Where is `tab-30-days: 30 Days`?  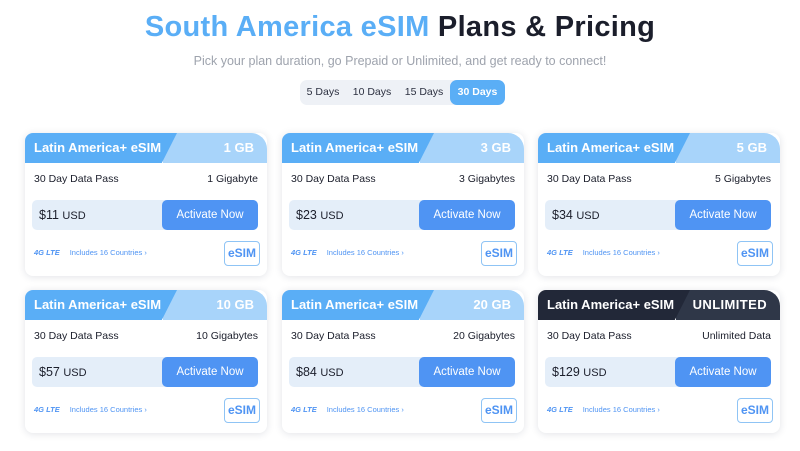 tab-30-days: 30 Days is located at coordinates (477, 92).